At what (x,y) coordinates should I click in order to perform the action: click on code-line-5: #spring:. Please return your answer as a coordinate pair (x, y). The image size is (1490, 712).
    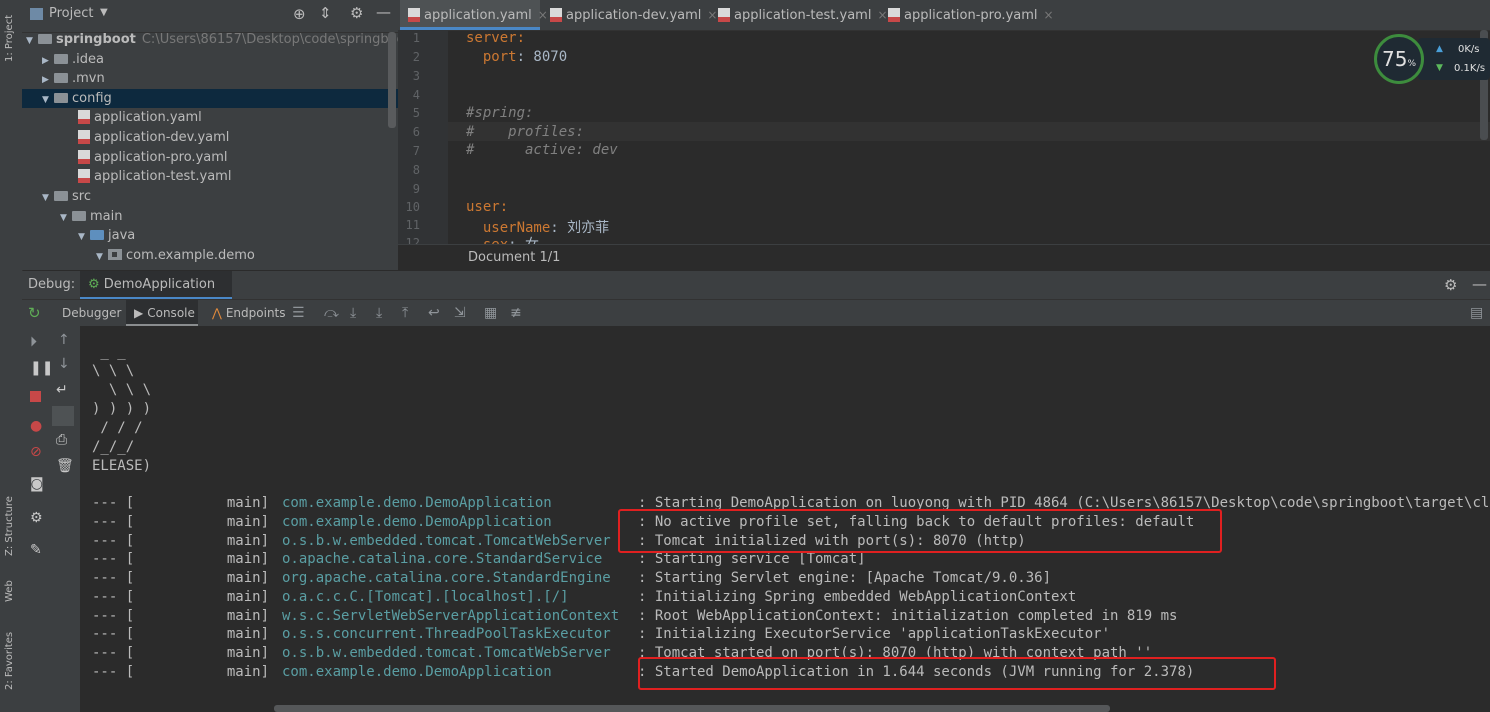
    Looking at the image, I should click on (499, 113).